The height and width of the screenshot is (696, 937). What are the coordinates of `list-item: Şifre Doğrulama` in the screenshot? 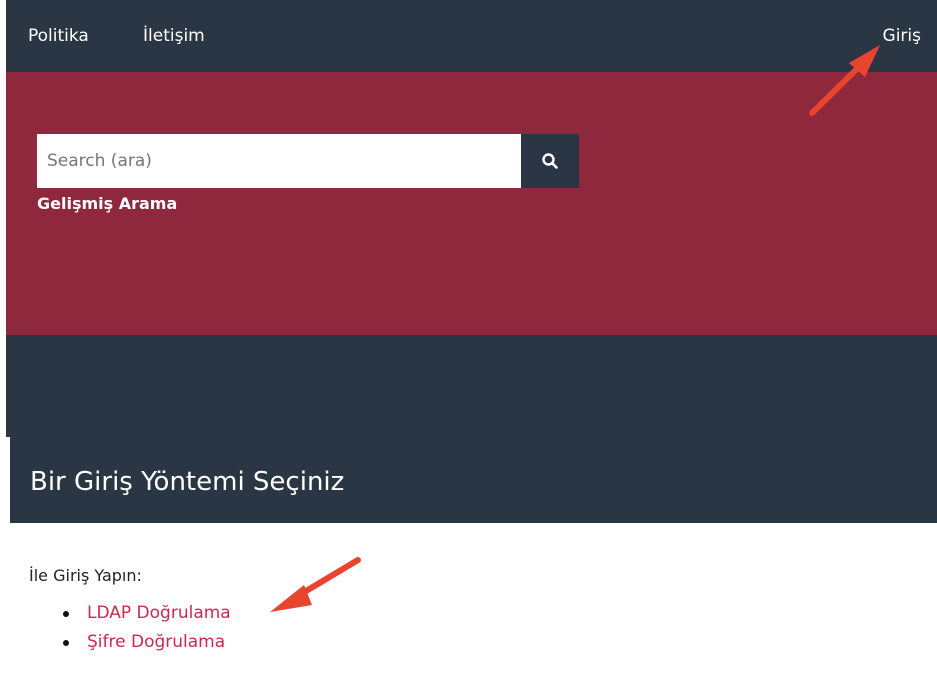 It's located at (147, 642).